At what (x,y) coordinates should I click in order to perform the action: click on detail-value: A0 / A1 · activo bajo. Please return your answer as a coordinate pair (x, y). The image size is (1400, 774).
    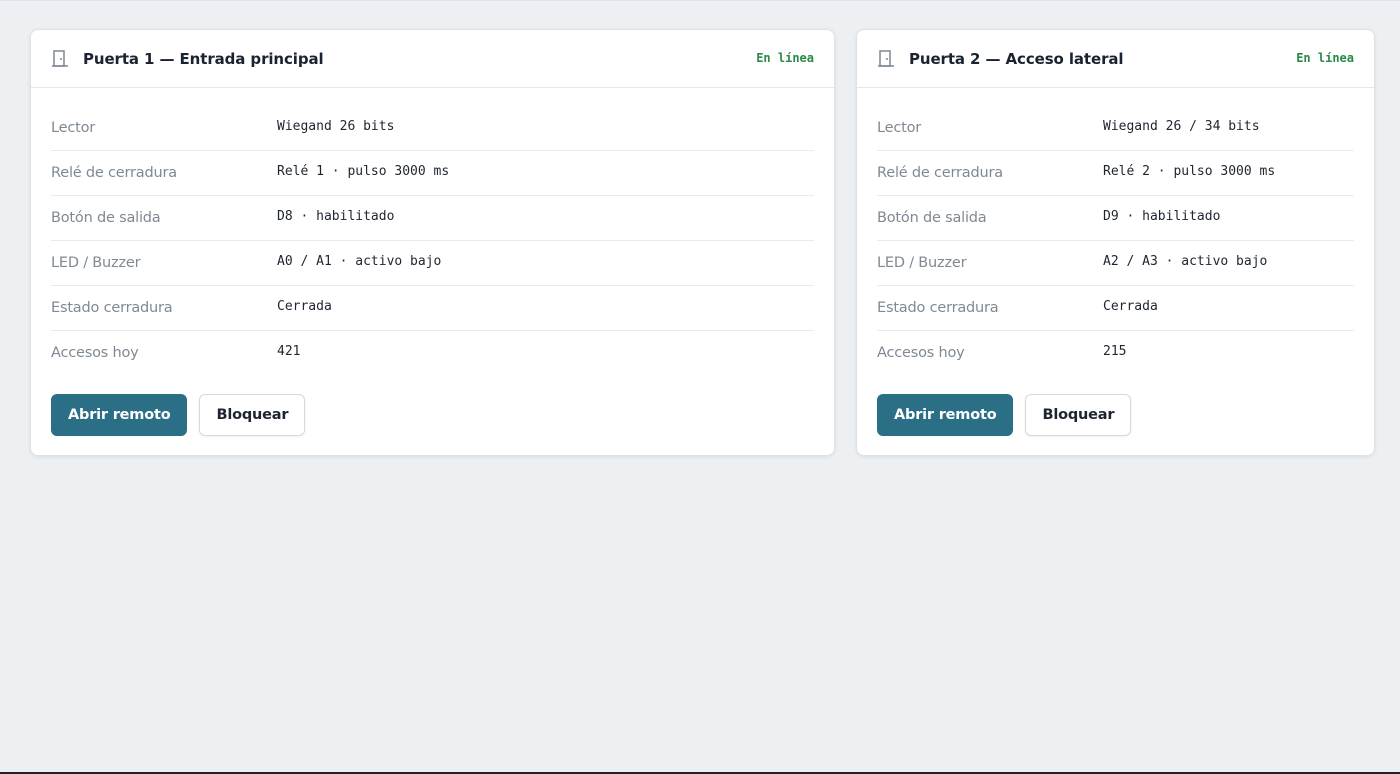
    Looking at the image, I should click on (359, 261).